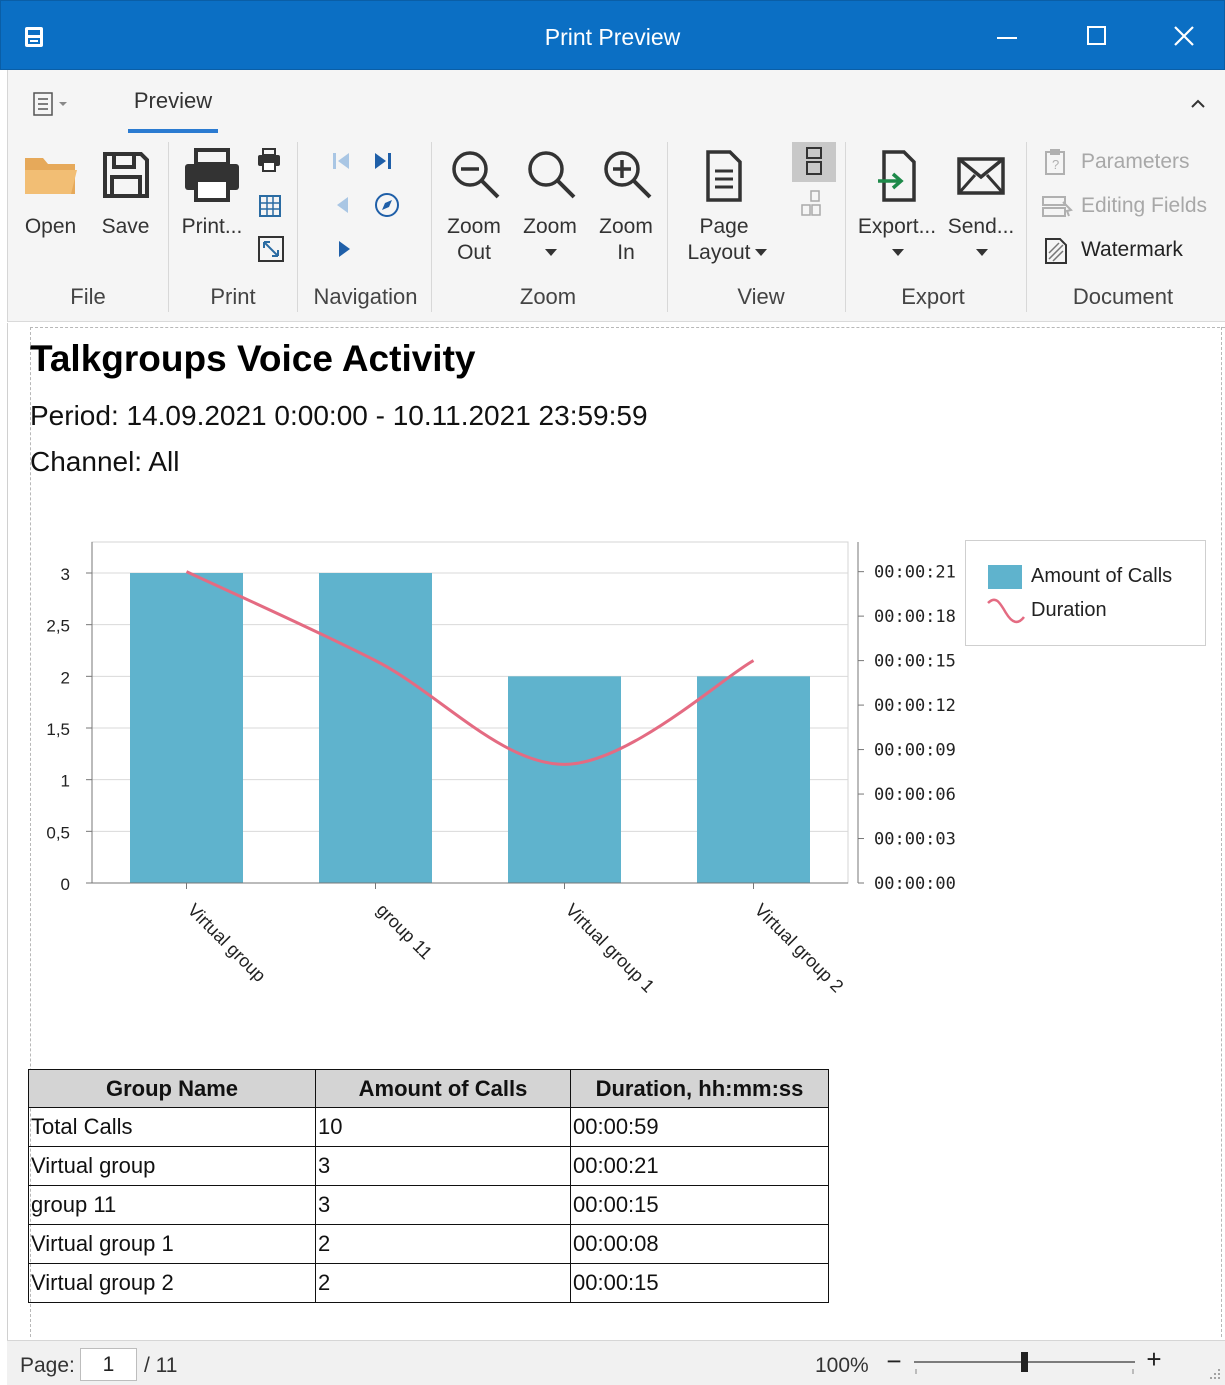 This screenshot has height=1385, width=1225. I want to click on group-label-view: View, so click(761, 296).